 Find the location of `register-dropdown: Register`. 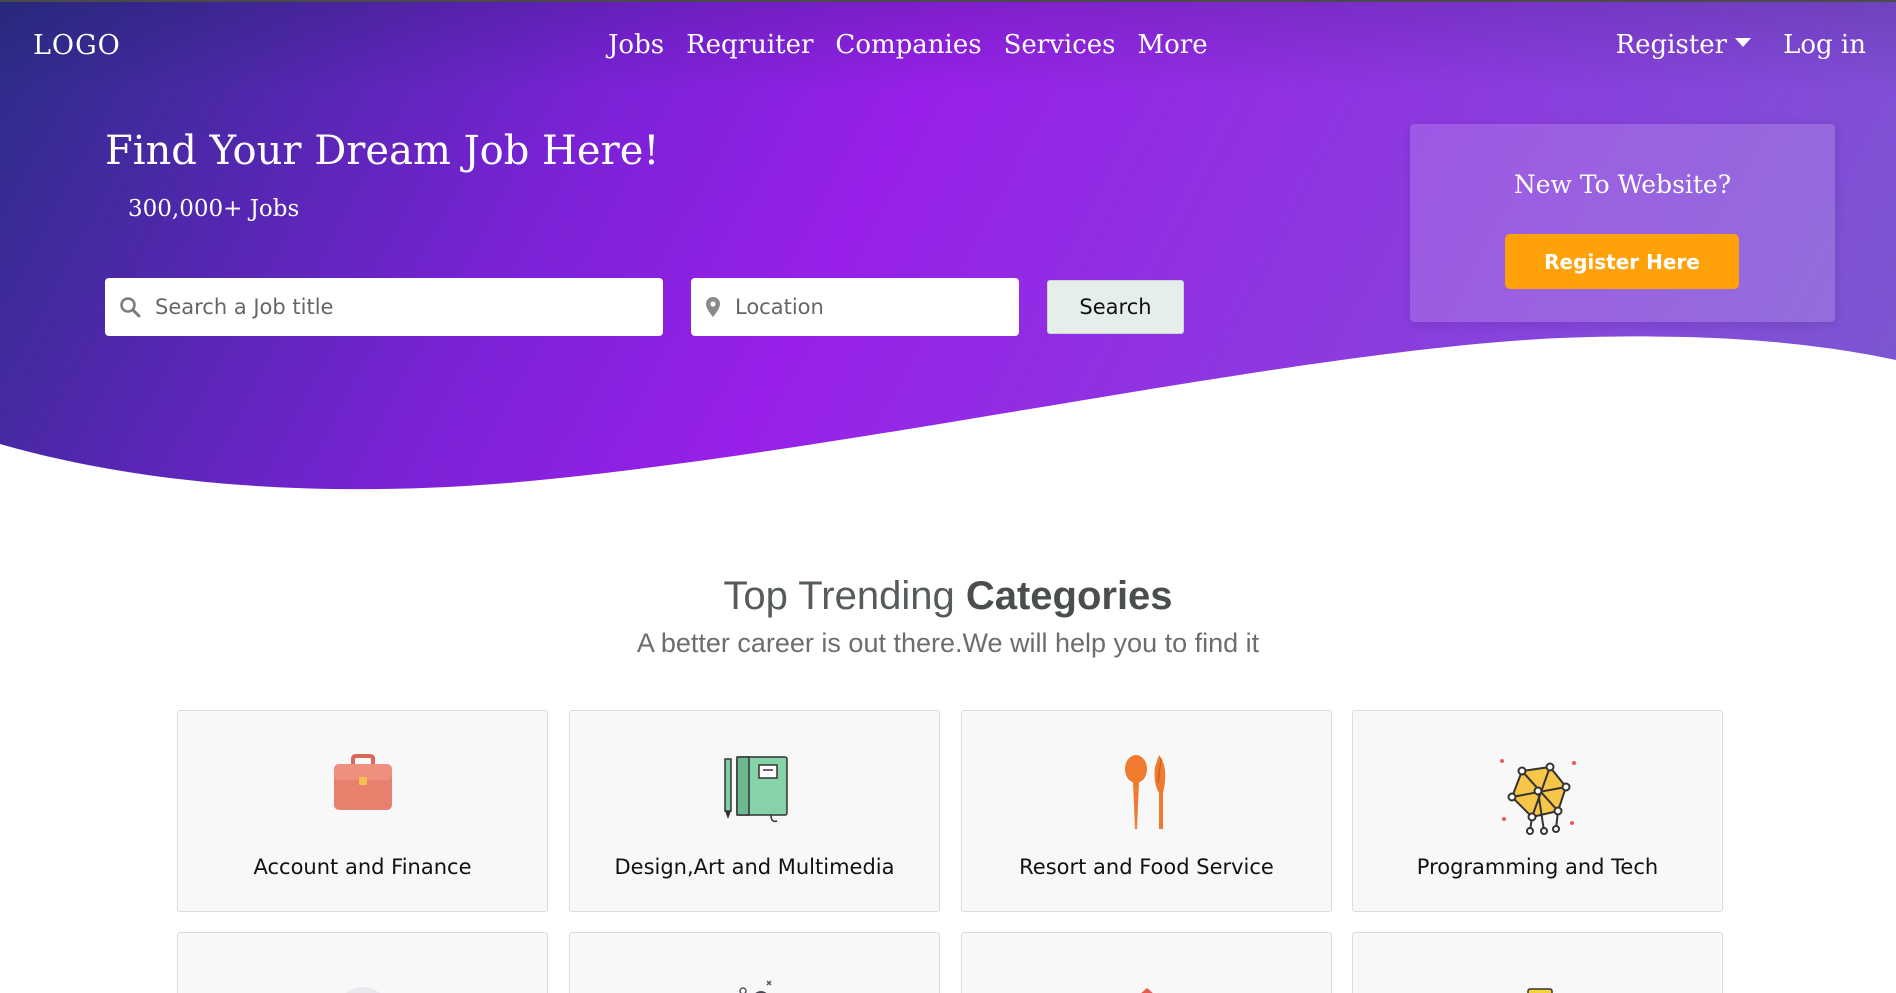

register-dropdown: Register is located at coordinates (1684, 45).